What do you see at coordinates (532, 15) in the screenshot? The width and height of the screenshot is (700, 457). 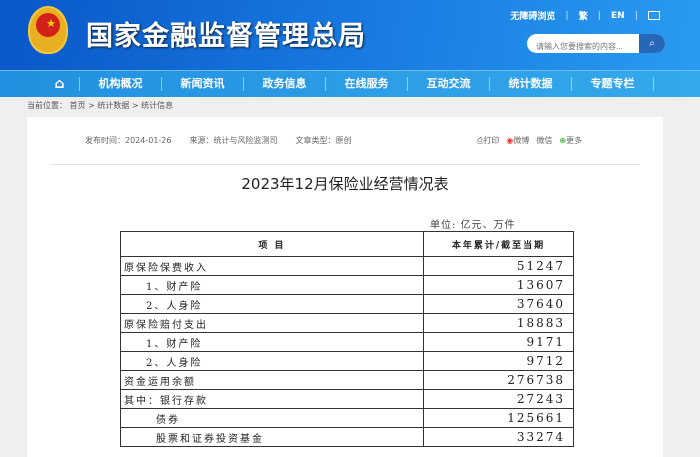 I see `accessibility-link: 无障碍浏览` at bounding box center [532, 15].